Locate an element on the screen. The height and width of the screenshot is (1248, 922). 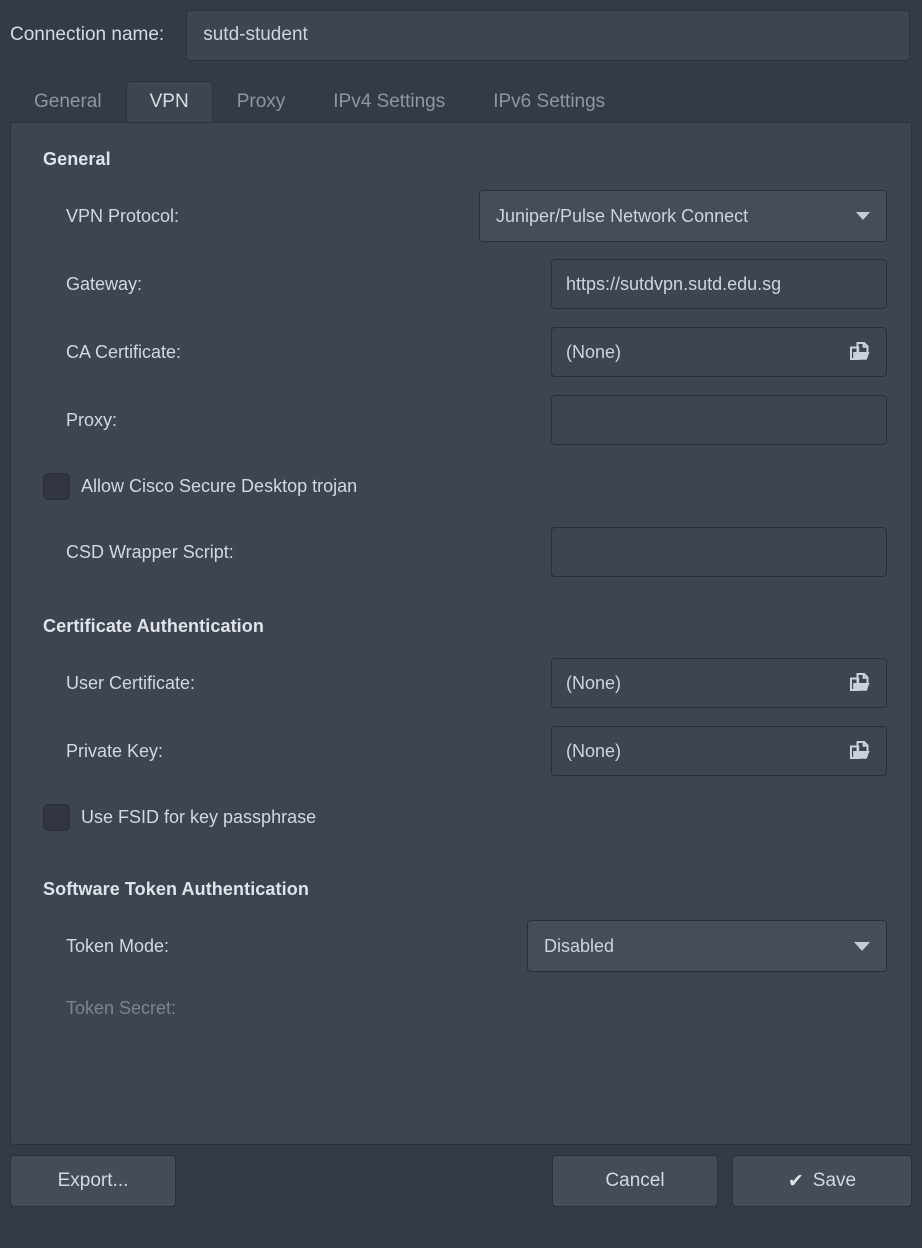
row-ca-certificate: CA Certificate: (None) is located at coordinates (461, 352).